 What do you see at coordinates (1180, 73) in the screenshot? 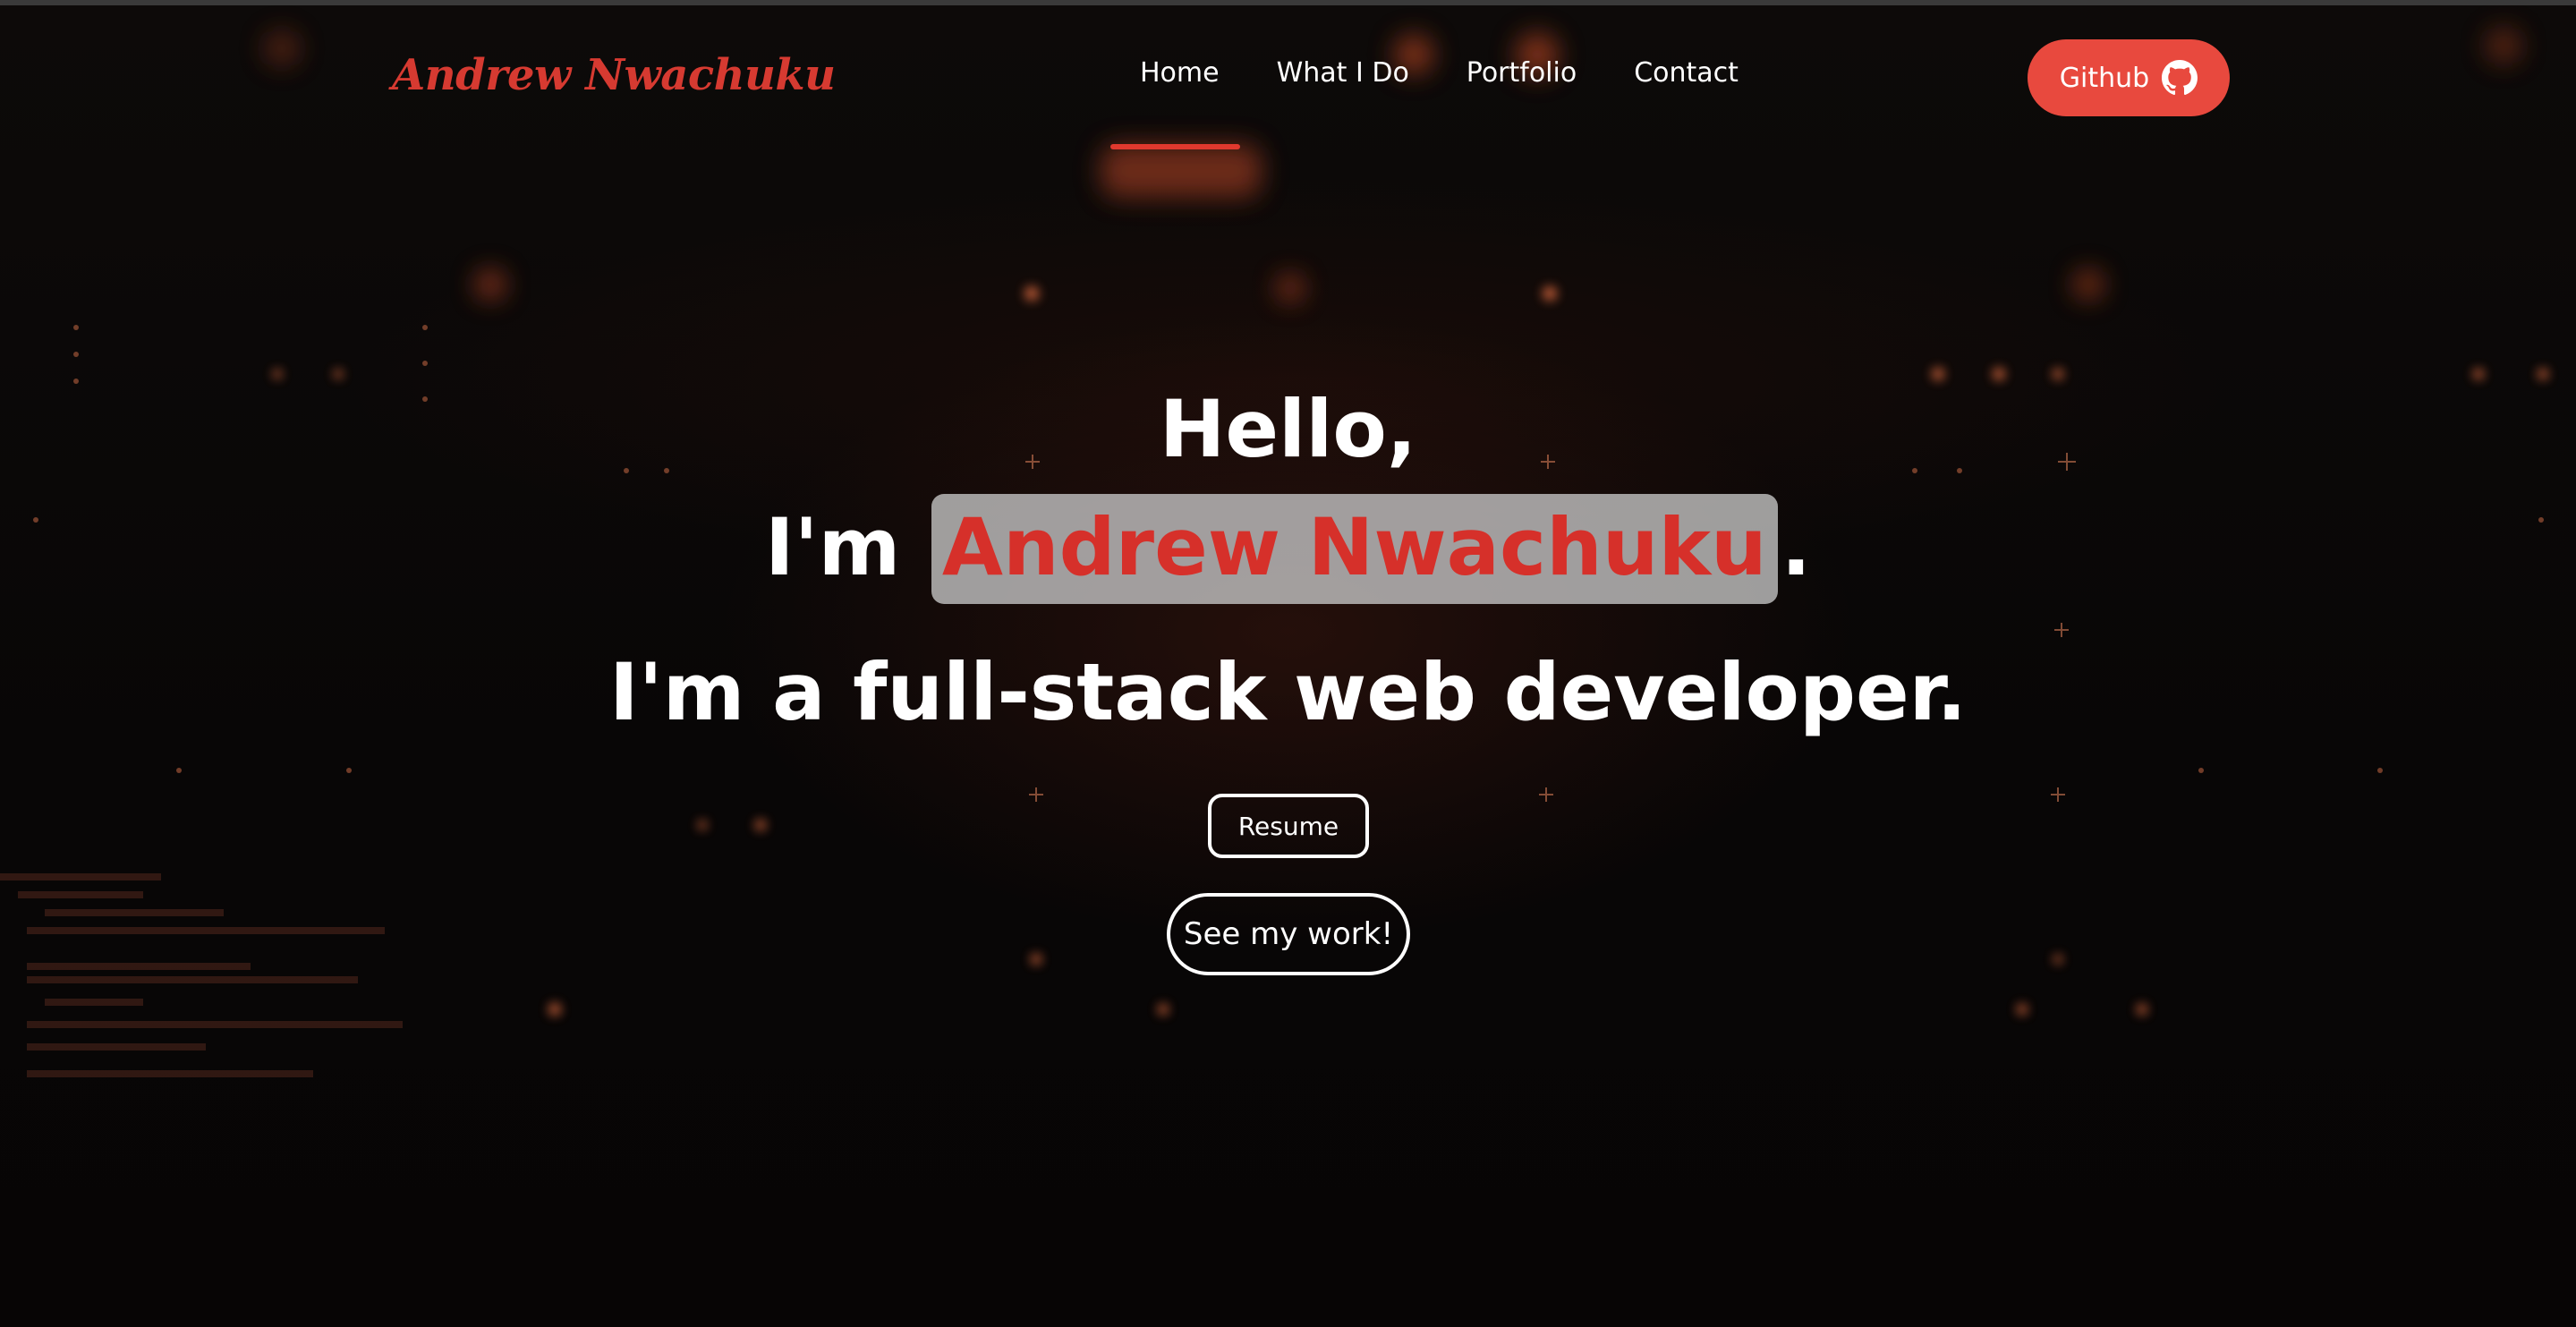
I see `nav-home: Home` at bounding box center [1180, 73].